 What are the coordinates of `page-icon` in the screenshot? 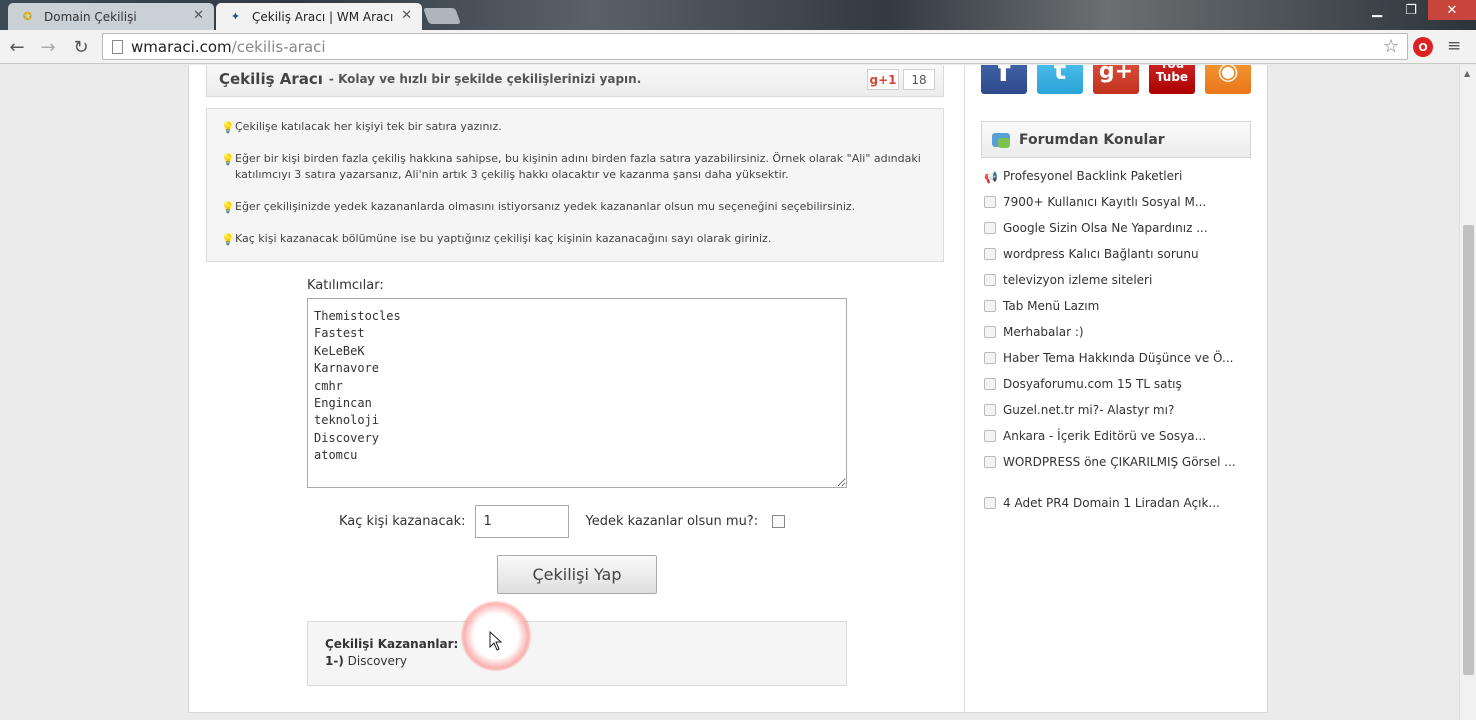 It's located at (117, 47).